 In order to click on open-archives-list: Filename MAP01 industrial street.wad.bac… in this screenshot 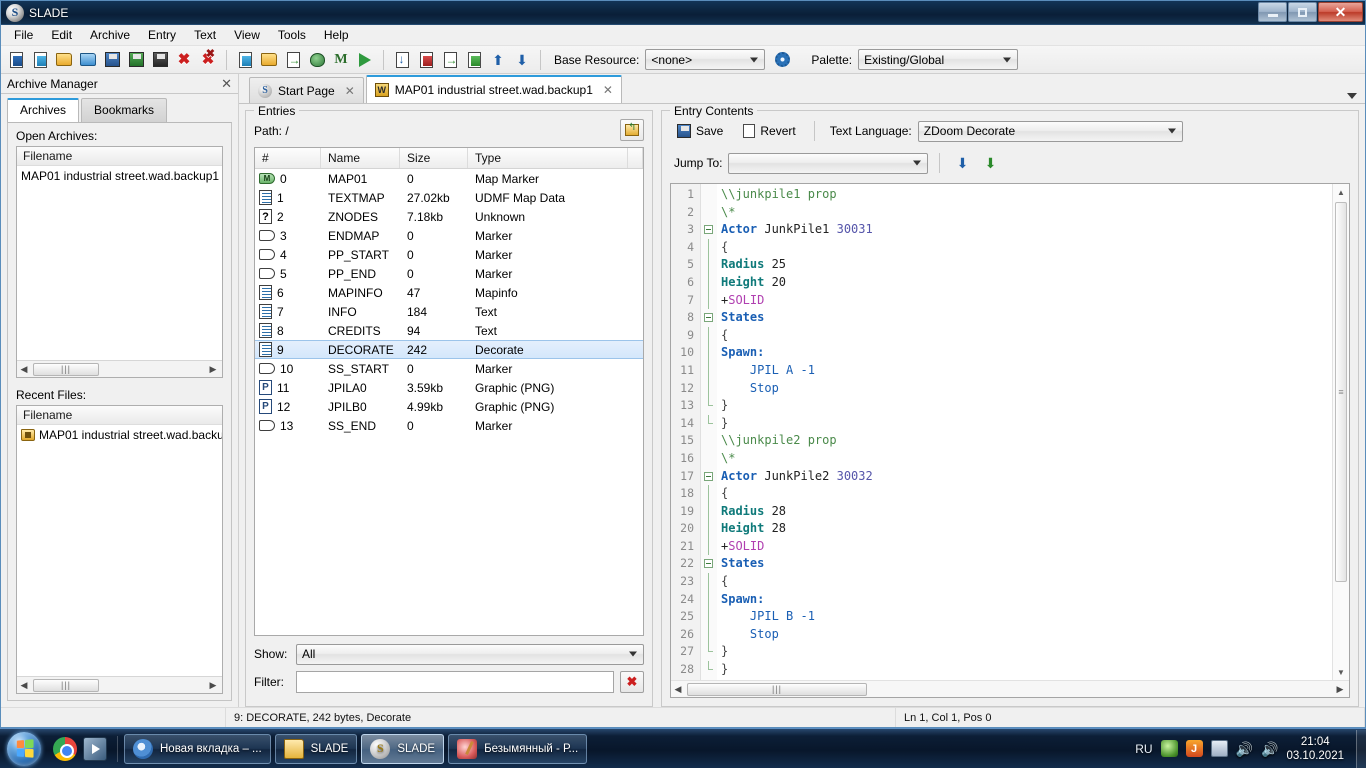, I will do `click(119, 262)`.